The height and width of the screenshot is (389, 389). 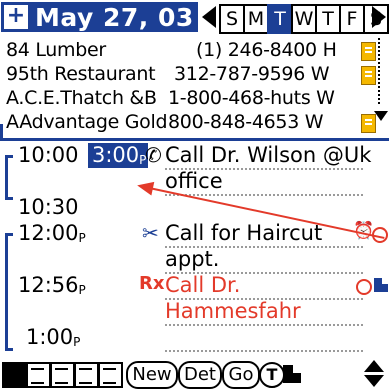 I want to click on new-button: New, so click(x=152, y=375).